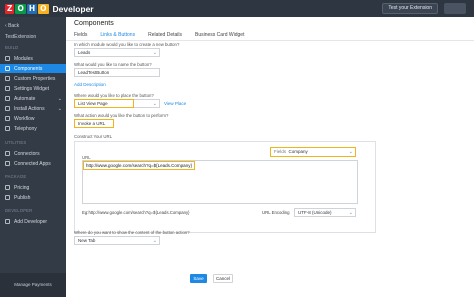  What do you see at coordinates (7, 78) in the screenshot?
I see `custom-properties-icon` at bounding box center [7, 78].